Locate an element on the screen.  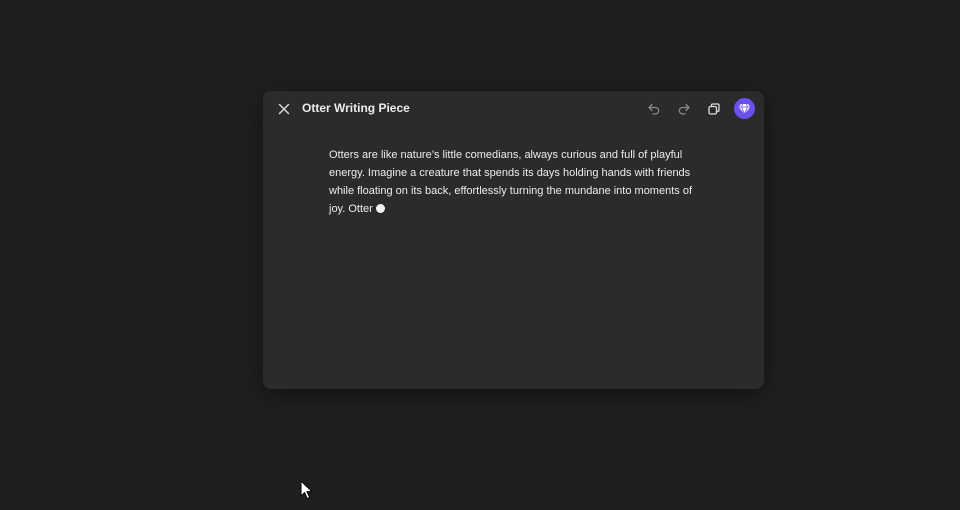
mouse-pointer-icon is located at coordinates (307, 490).